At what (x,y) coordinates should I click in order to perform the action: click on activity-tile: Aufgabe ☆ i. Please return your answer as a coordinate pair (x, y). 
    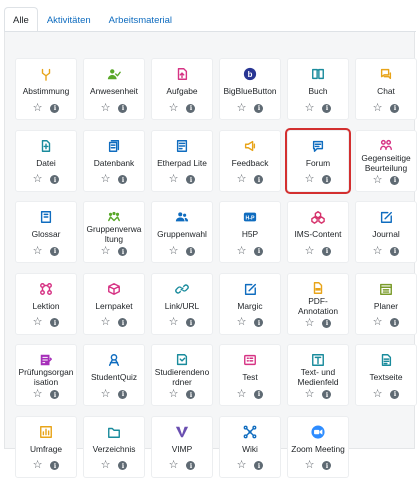
    Looking at the image, I should click on (182, 89).